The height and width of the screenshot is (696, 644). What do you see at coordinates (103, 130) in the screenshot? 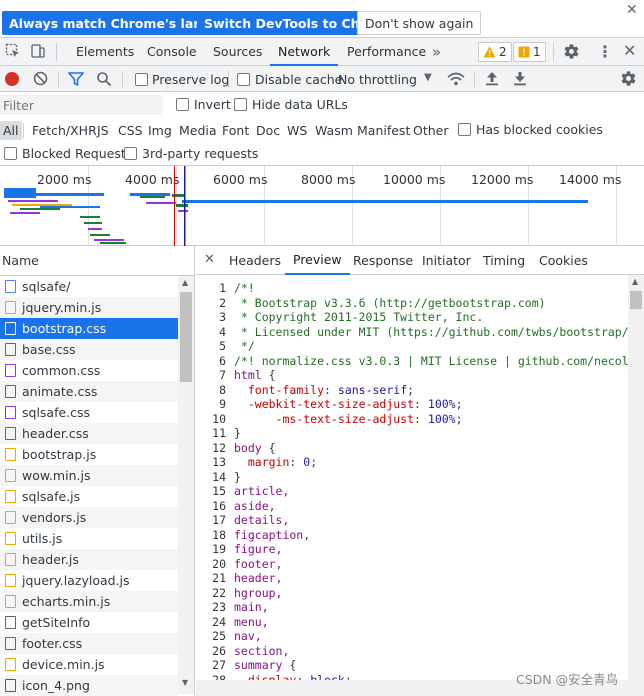
I see `type-filter-js: JS` at bounding box center [103, 130].